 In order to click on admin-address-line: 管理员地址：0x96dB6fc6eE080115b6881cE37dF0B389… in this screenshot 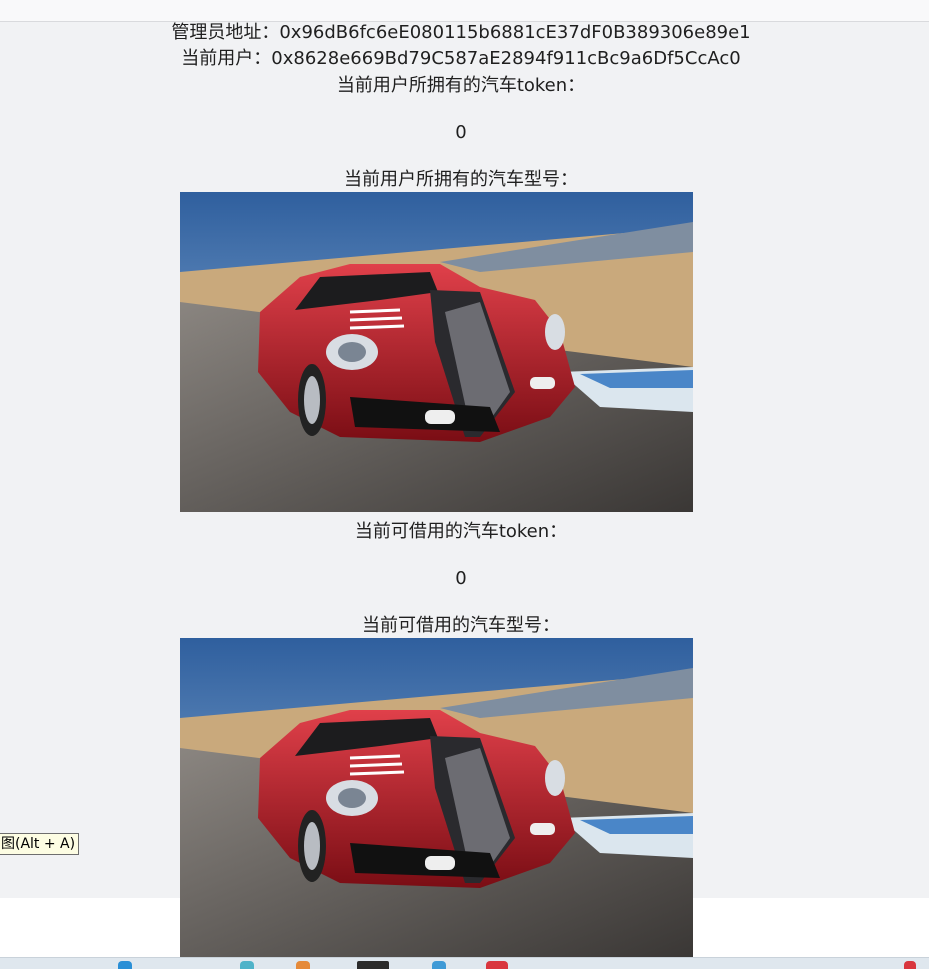, I will do `click(461, 33)`.